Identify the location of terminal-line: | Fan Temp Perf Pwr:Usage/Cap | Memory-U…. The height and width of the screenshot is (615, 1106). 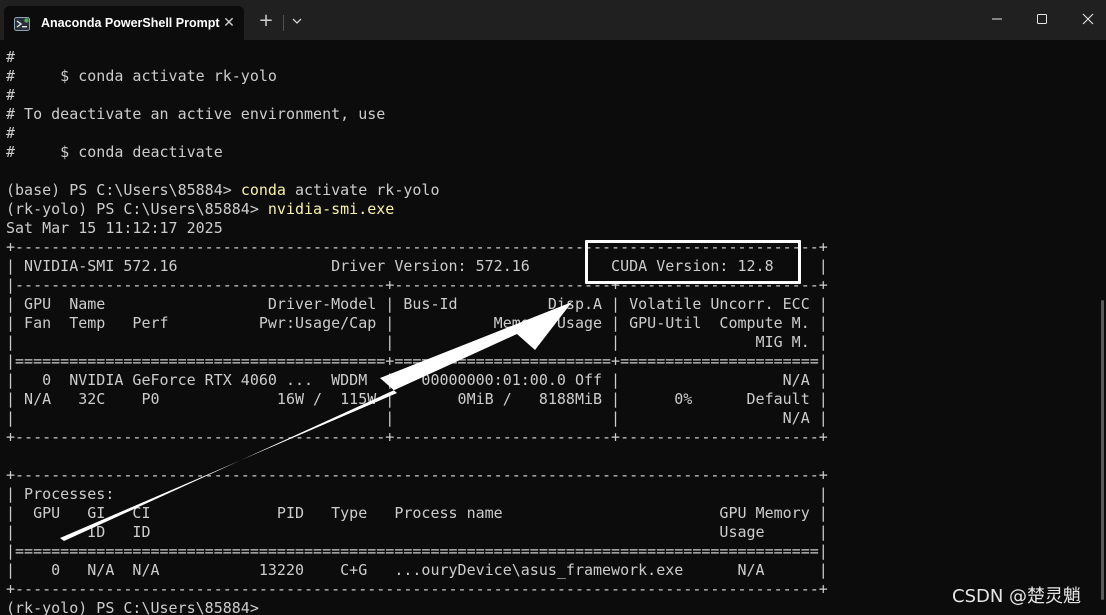
(417, 323).